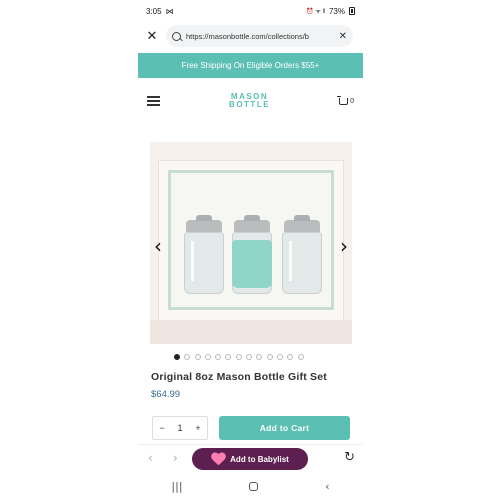  Describe the element at coordinates (175, 458) in the screenshot. I see `browser-forward-icon: ›` at that location.